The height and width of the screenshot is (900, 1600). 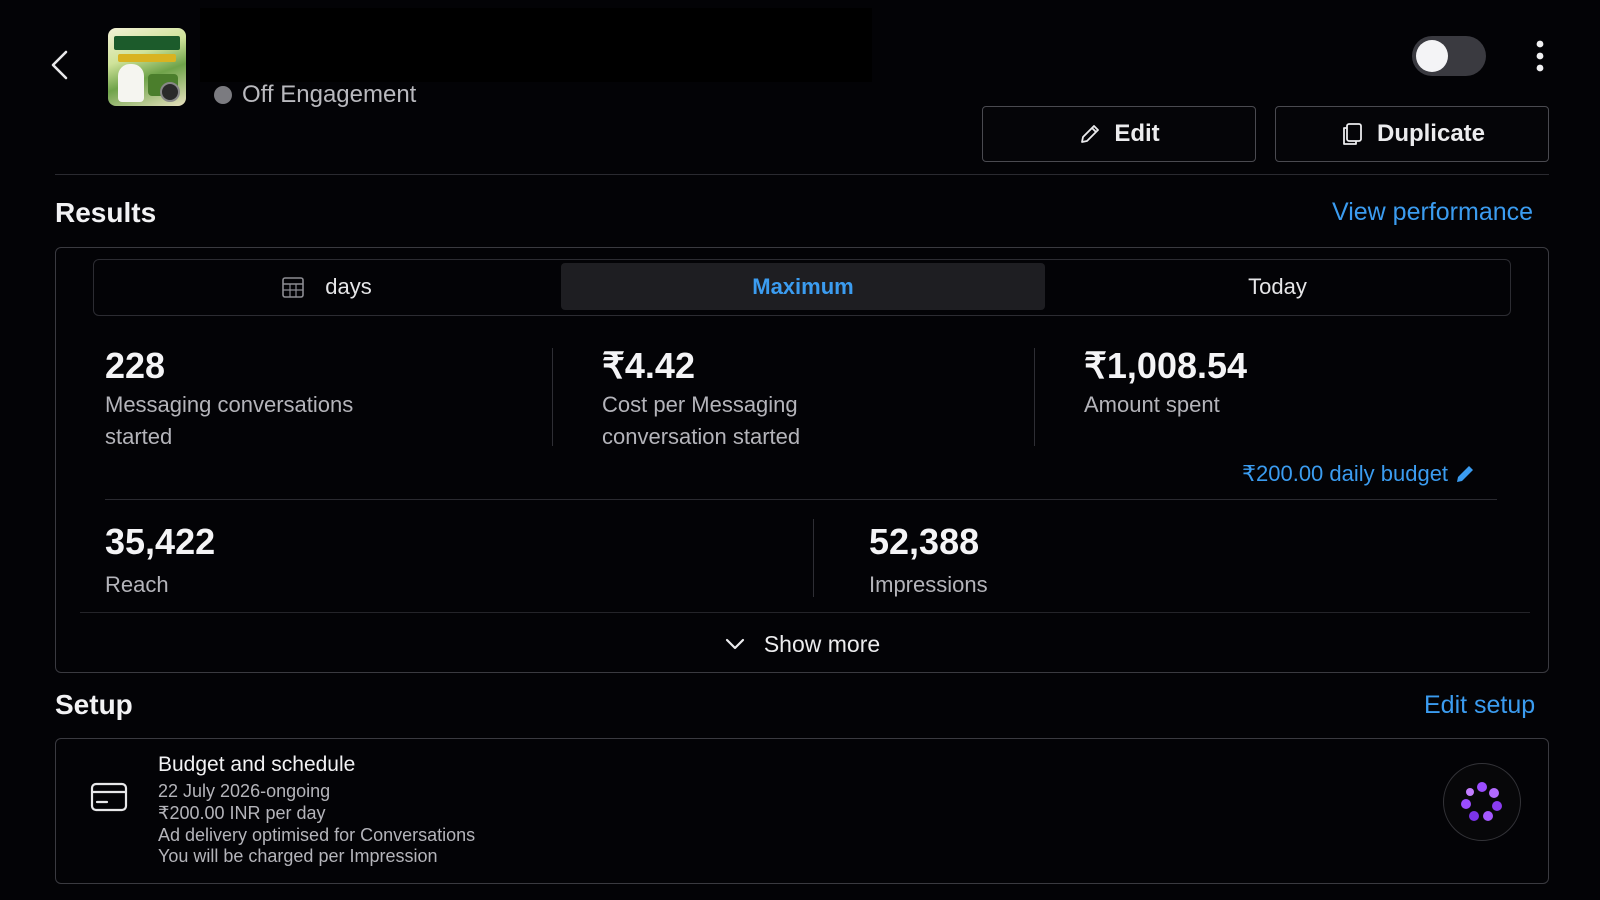 I want to click on tab-days: days, so click(x=326, y=287).